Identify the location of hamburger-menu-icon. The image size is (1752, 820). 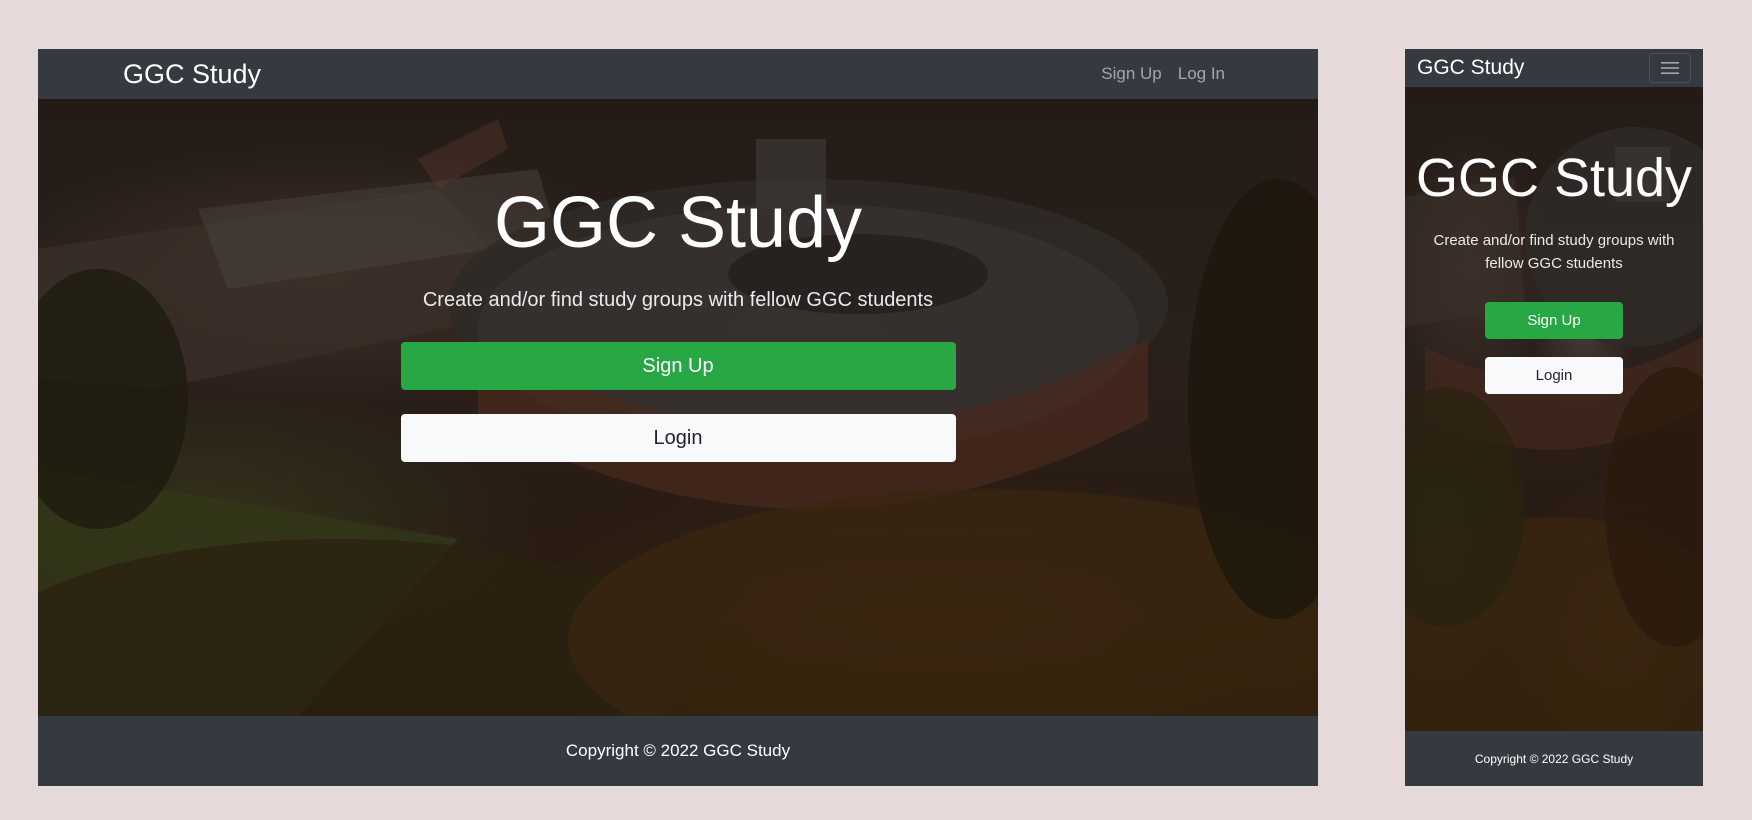
(1670, 68).